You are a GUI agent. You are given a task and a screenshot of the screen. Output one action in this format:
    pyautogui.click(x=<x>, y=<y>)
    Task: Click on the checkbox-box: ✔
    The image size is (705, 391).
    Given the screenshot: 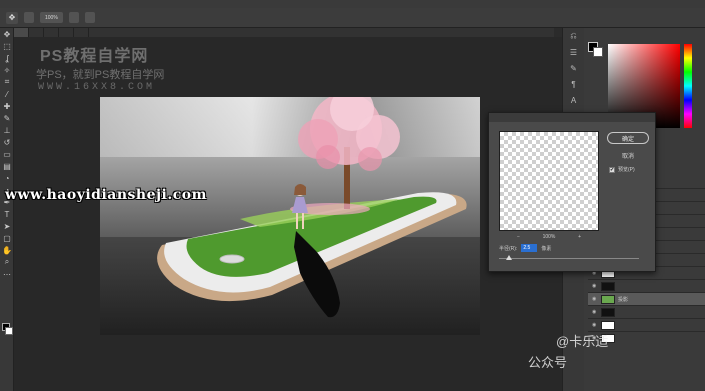 What is the action you would take?
    pyautogui.click(x=612, y=169)
    